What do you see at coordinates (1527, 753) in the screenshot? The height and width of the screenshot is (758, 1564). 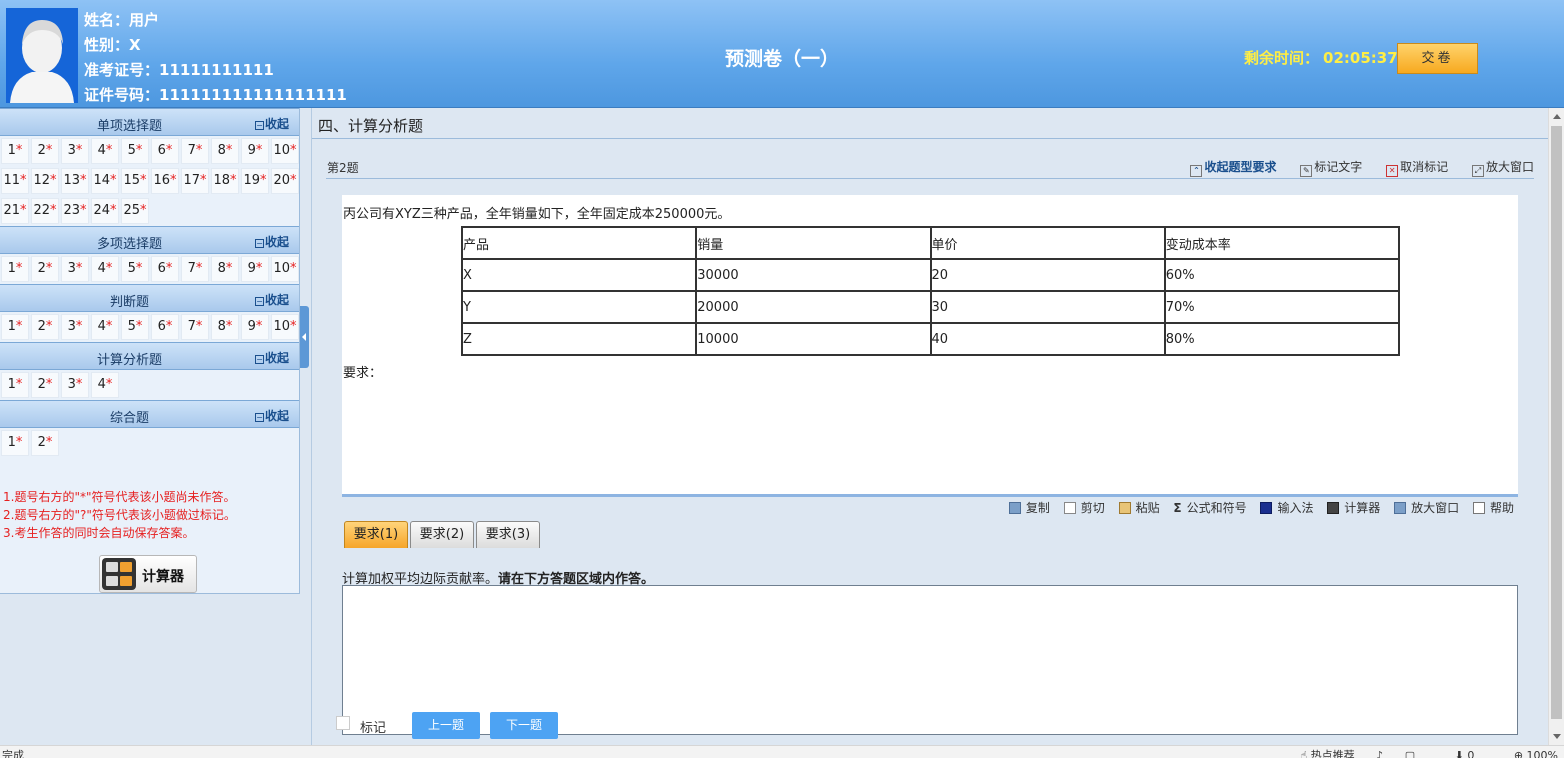 I see `zoom-level: ⊕ 100%` at bounding box center [1527, 753].